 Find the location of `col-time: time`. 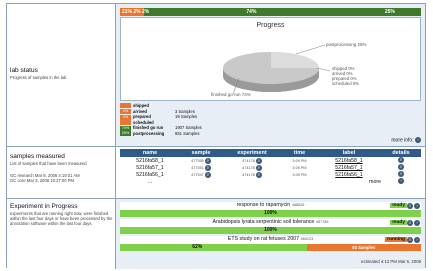

col-time: time is located at coordinates (299, 153).